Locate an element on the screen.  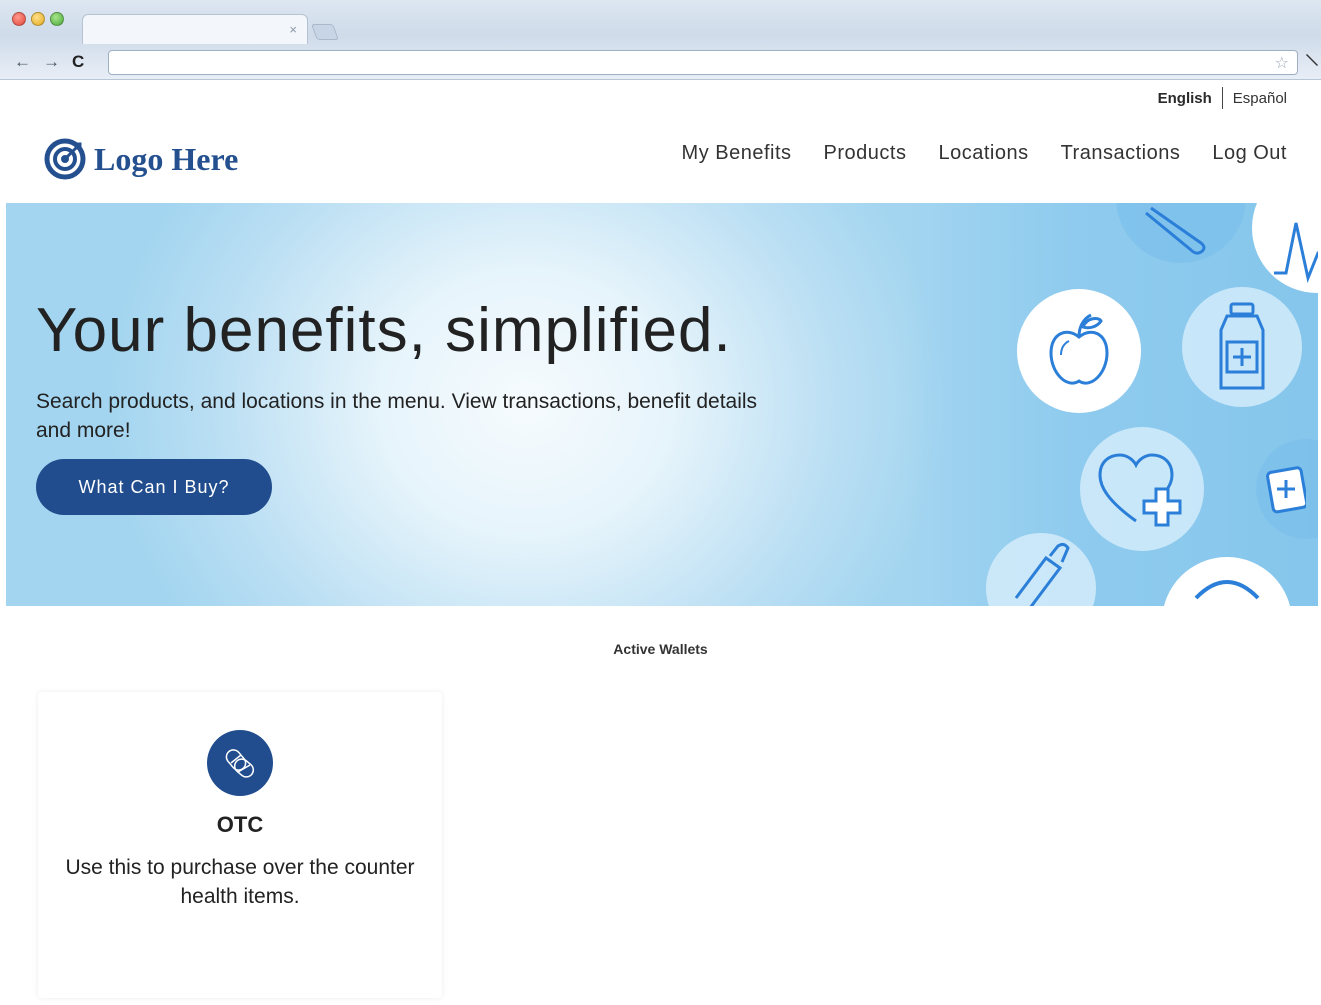
minimize-window-button is located at coordinates (38, 19).